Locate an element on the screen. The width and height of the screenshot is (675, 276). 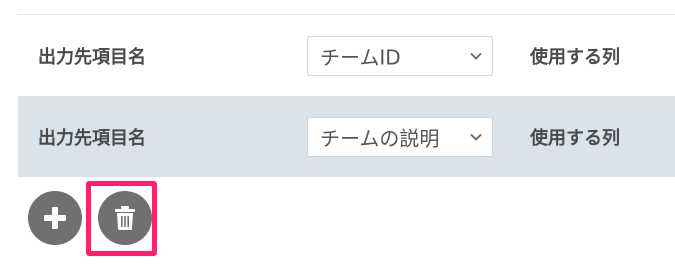
delete-row-button is located at coordinates (125, 218).